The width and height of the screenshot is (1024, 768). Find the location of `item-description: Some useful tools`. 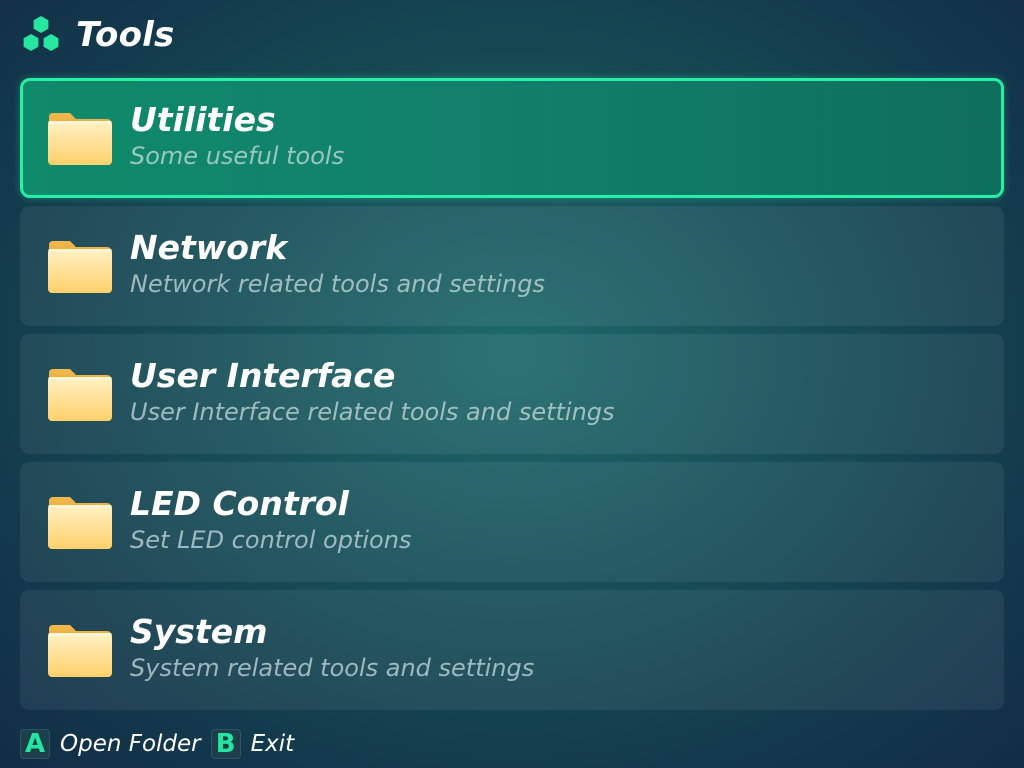

item-description: Some useful tools is located at coordinates (237, 156).